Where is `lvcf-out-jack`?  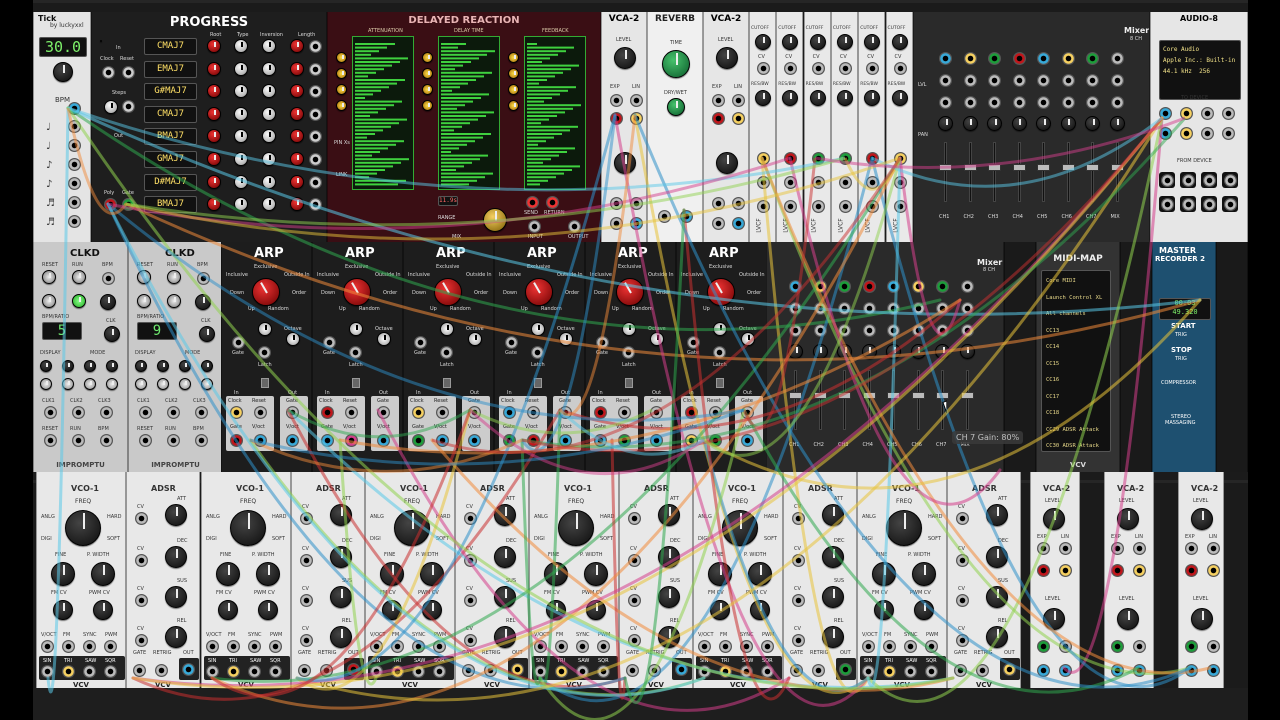 lvcf-out-jack is located at coordinates (763, 206).